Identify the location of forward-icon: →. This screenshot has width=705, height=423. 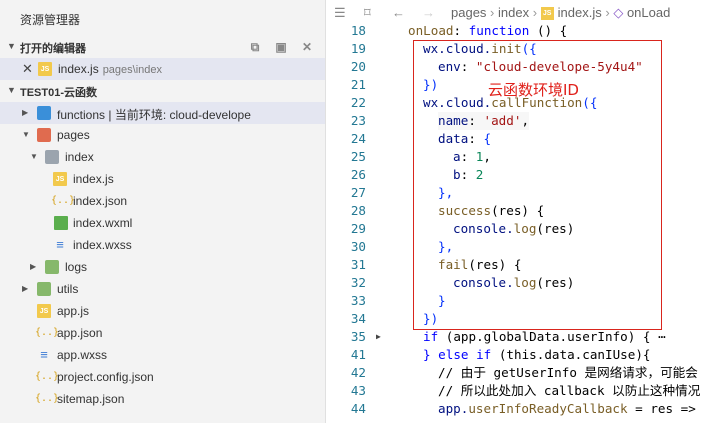
(428, 12).